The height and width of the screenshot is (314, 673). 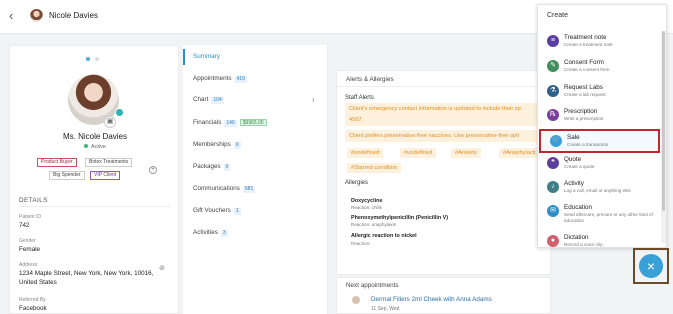 I want to click on count-badge: 104, so click(x=217, y=100).